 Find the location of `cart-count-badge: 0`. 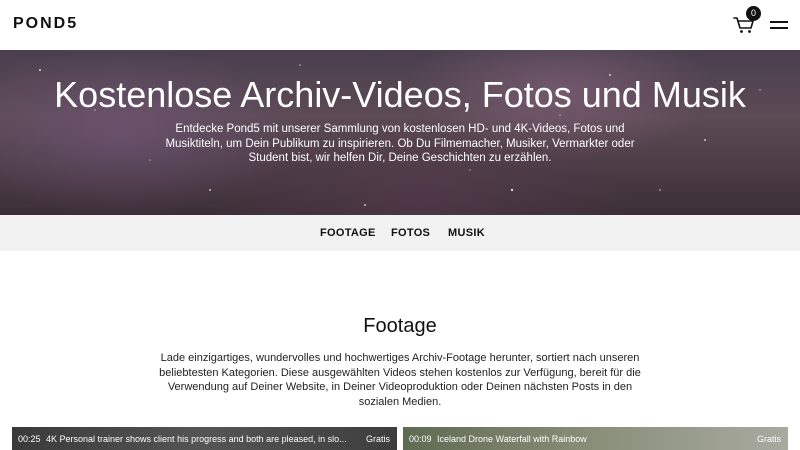

cart-count-badge: 0 is located at coordinates (753, 13).